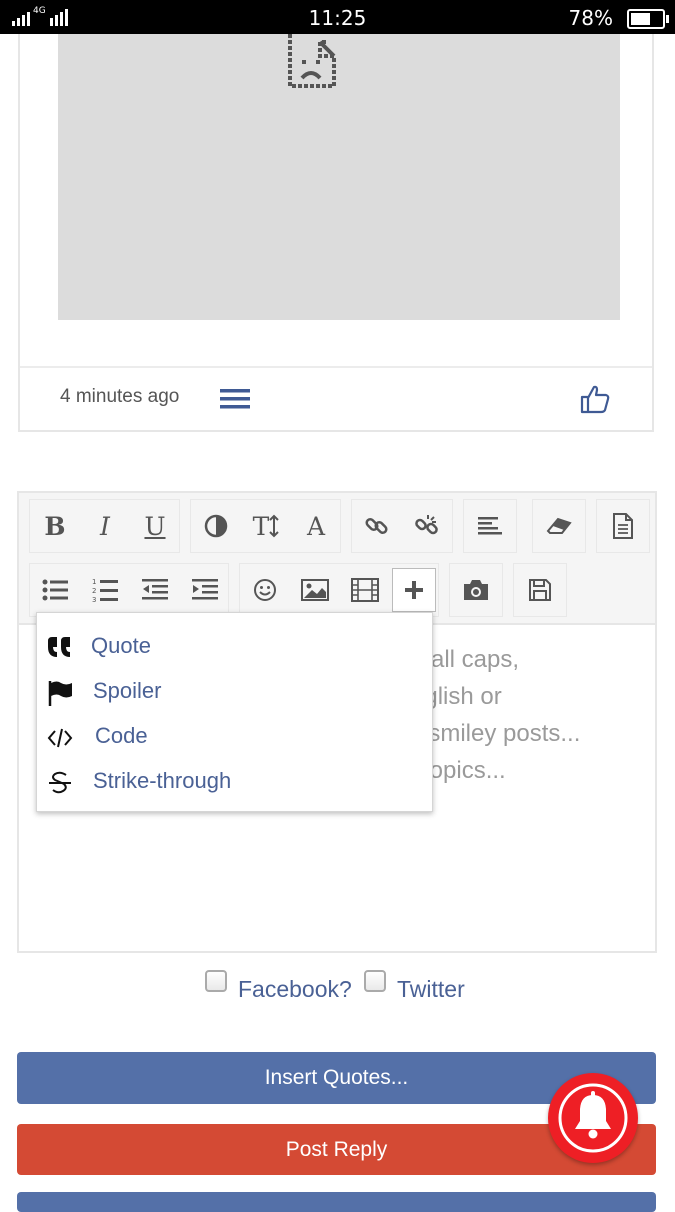 The height and width of the screenshot is (1212, 675). I want to click on contrast-icon, so click(216, 526).